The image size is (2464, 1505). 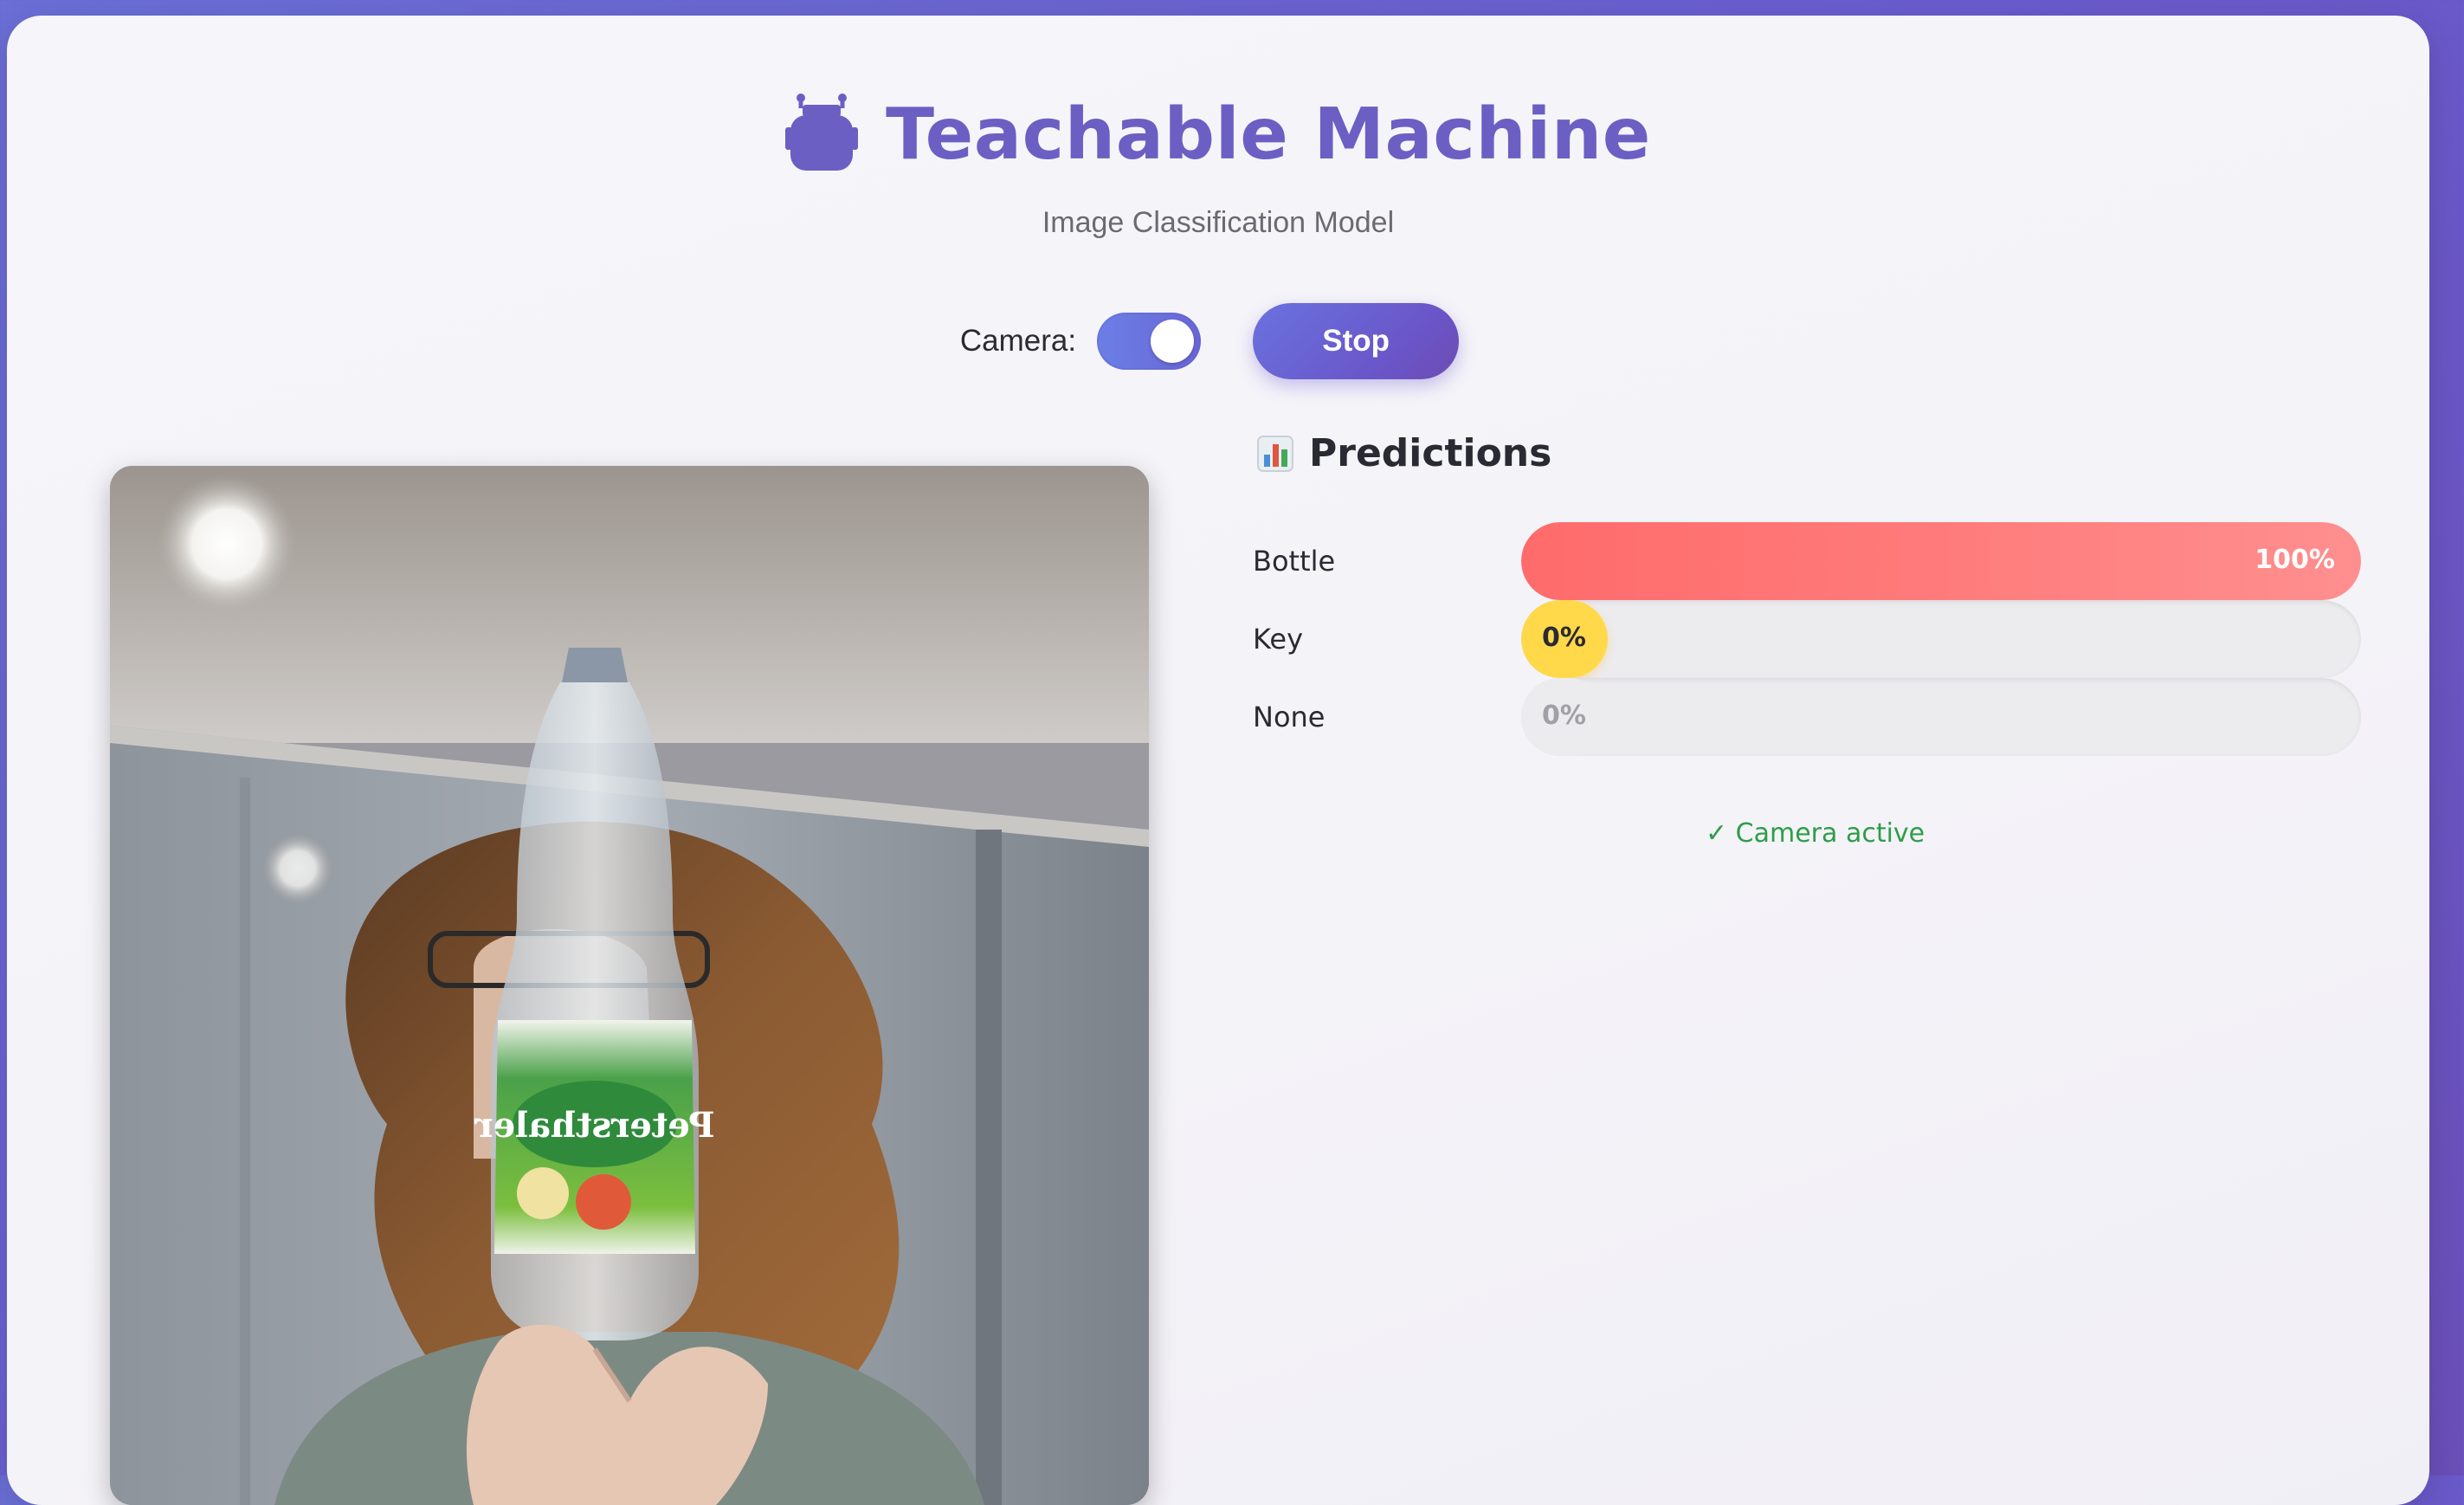 What do you see at coordinates (594, 1125) in the screenshot?
I see `svg-text: Petersthaler` at bounding box center [594, 1125].